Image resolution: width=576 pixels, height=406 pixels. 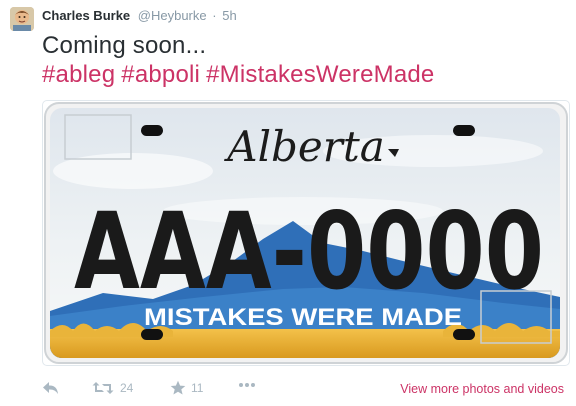 I want to click on retweet-button: 24, so click(x=112, y=388).